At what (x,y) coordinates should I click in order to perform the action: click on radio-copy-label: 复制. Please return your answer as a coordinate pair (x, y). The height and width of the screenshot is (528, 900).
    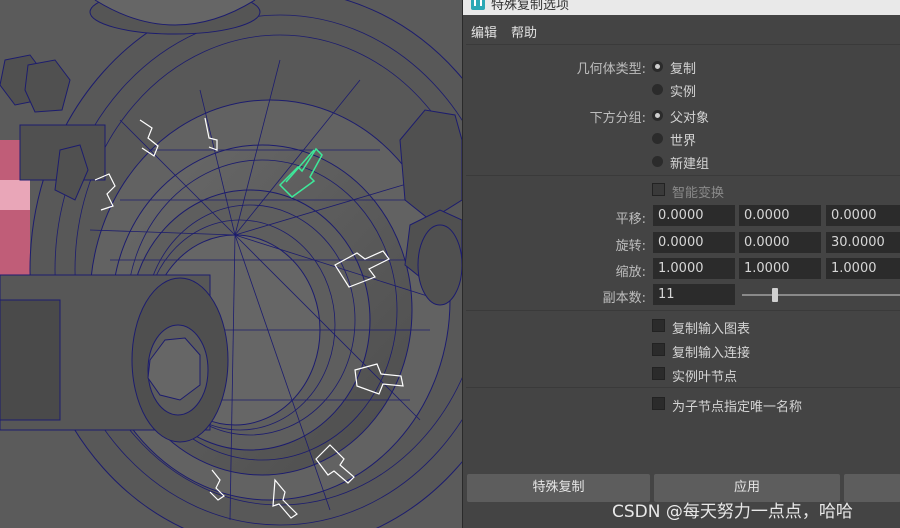
    Looking at the image, I should click on (683, 67).